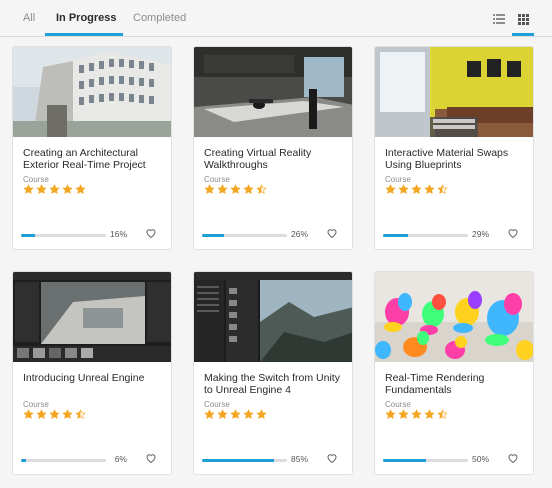 The image size is (552, 488). Describe the element at coordinates (523, 34) in the screenshot. I see `active-view-indicator` at that location.